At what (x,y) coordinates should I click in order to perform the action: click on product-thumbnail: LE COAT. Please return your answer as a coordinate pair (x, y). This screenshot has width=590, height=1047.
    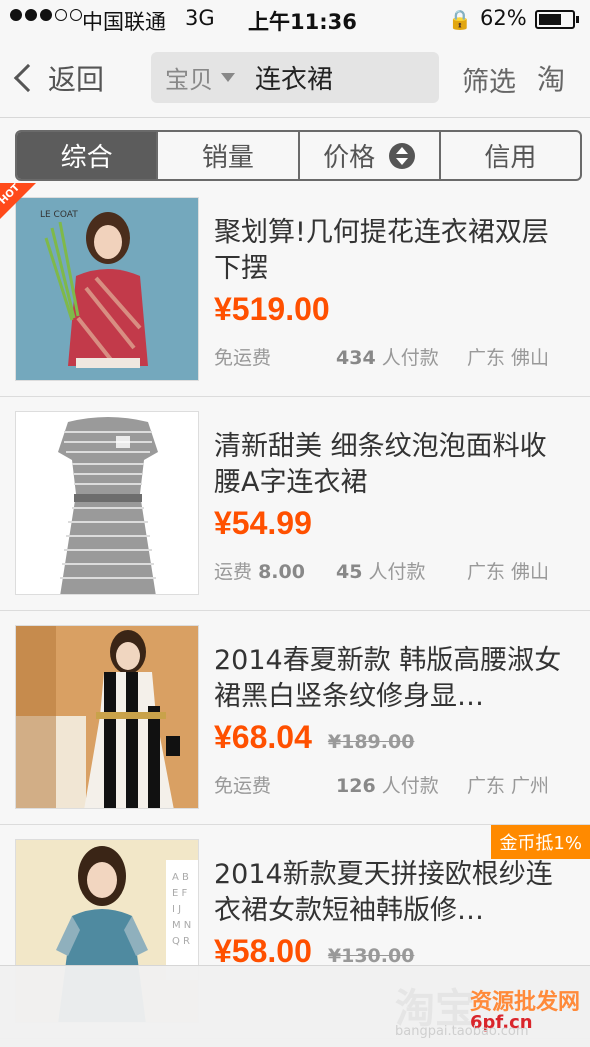
    Looking at the image, I should click on (107, 289).